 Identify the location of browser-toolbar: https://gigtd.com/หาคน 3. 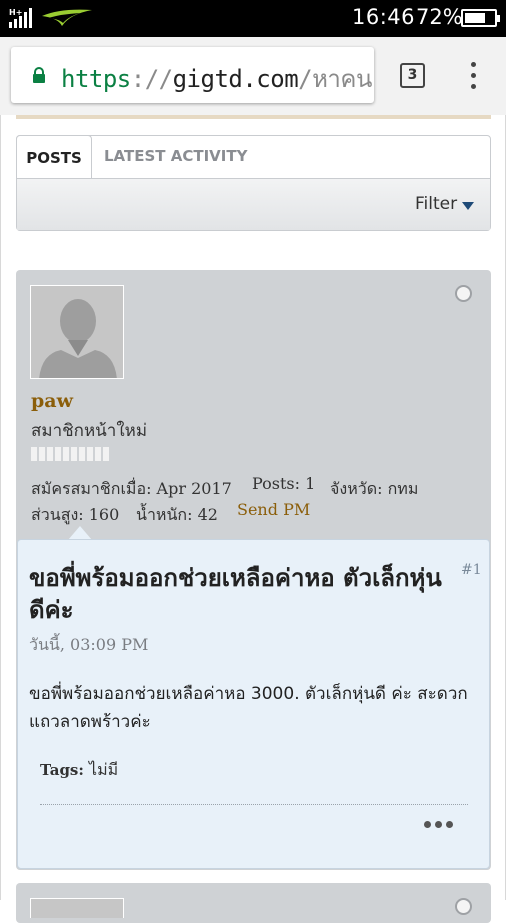
(253, 76).